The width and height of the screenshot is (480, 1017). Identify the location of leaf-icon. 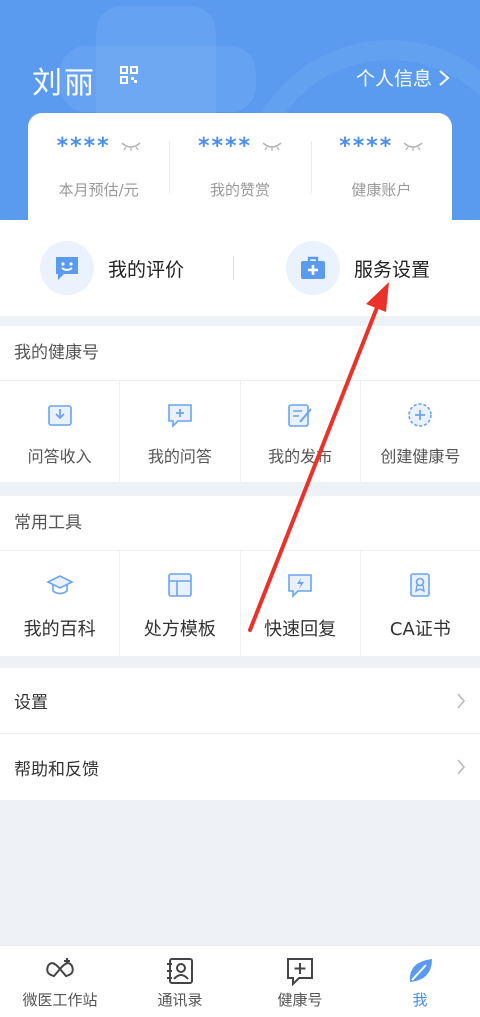
(420, 970).